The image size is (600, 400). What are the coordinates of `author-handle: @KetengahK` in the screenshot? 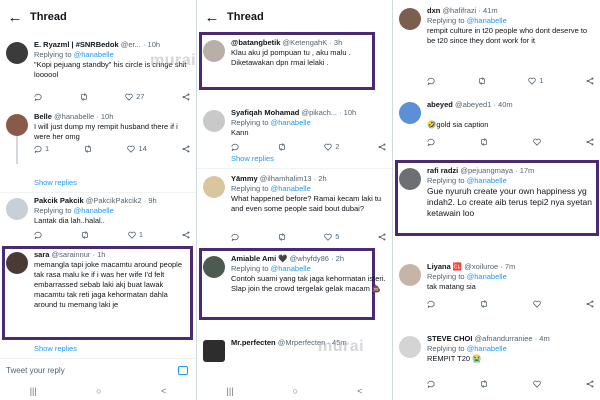 It's located at (305, 42).